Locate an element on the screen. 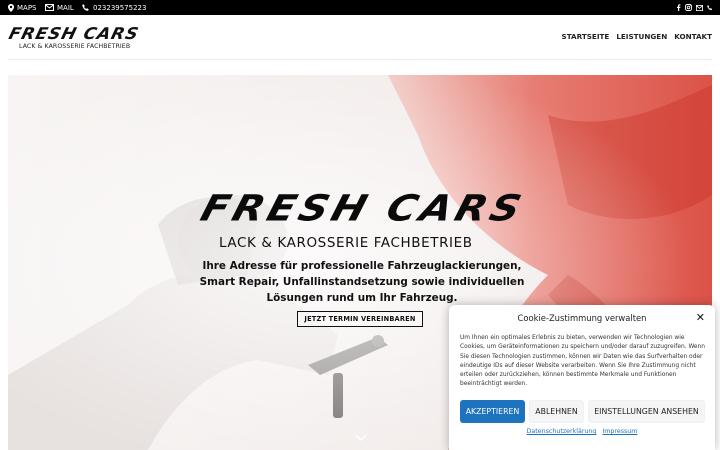  mail-link: MAIL is located at coordinates (59, 7).